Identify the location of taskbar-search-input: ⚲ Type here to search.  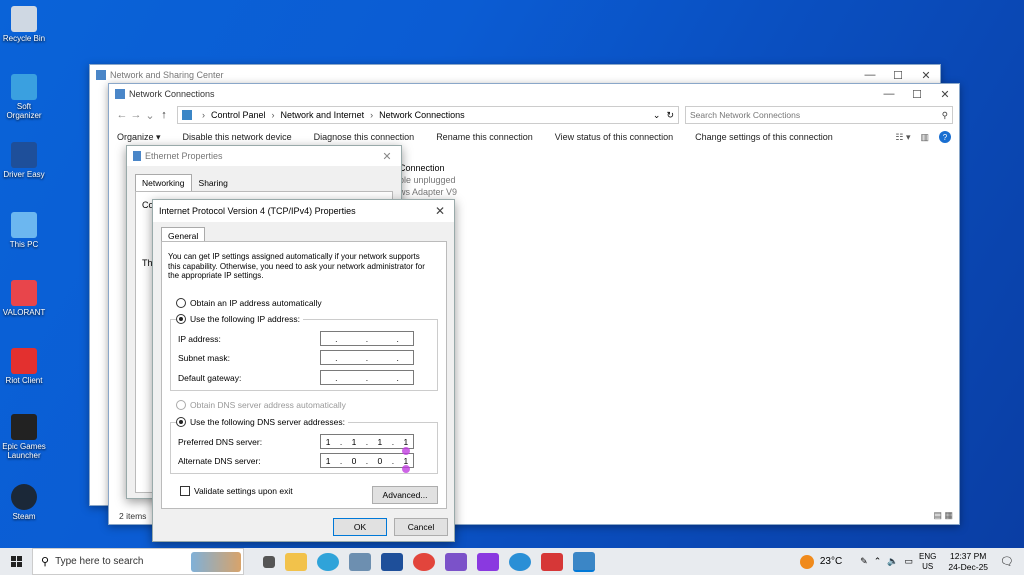
(138, 561).